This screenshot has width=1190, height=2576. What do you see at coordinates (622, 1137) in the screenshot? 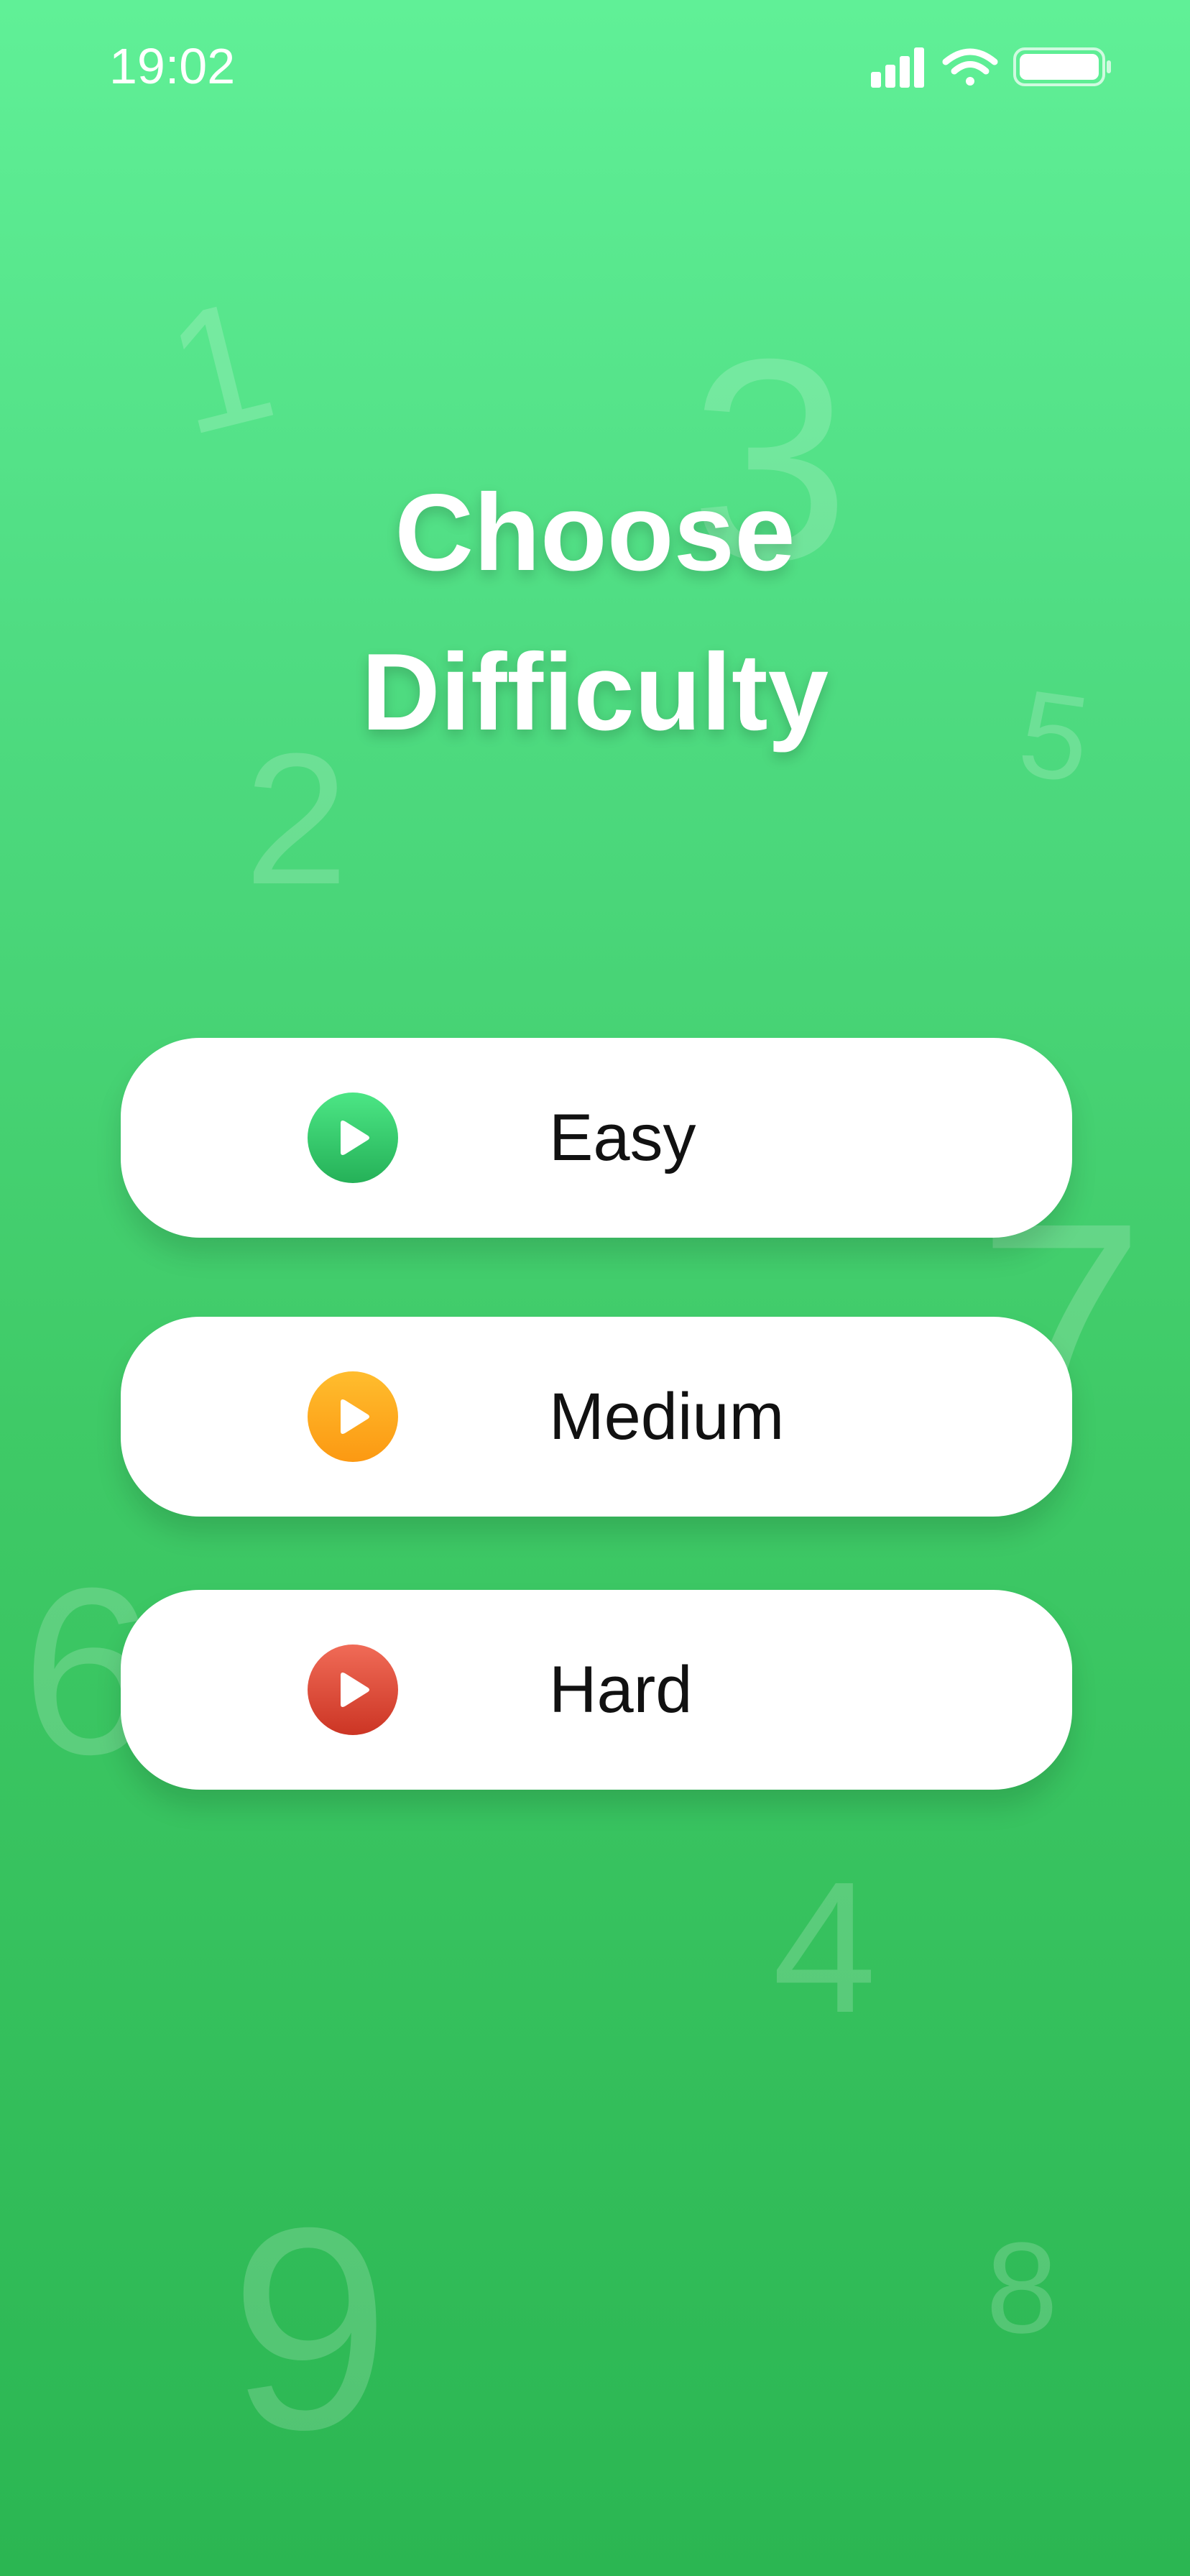
I see `easy-label: Easy` at bounding box center [622, 1137].